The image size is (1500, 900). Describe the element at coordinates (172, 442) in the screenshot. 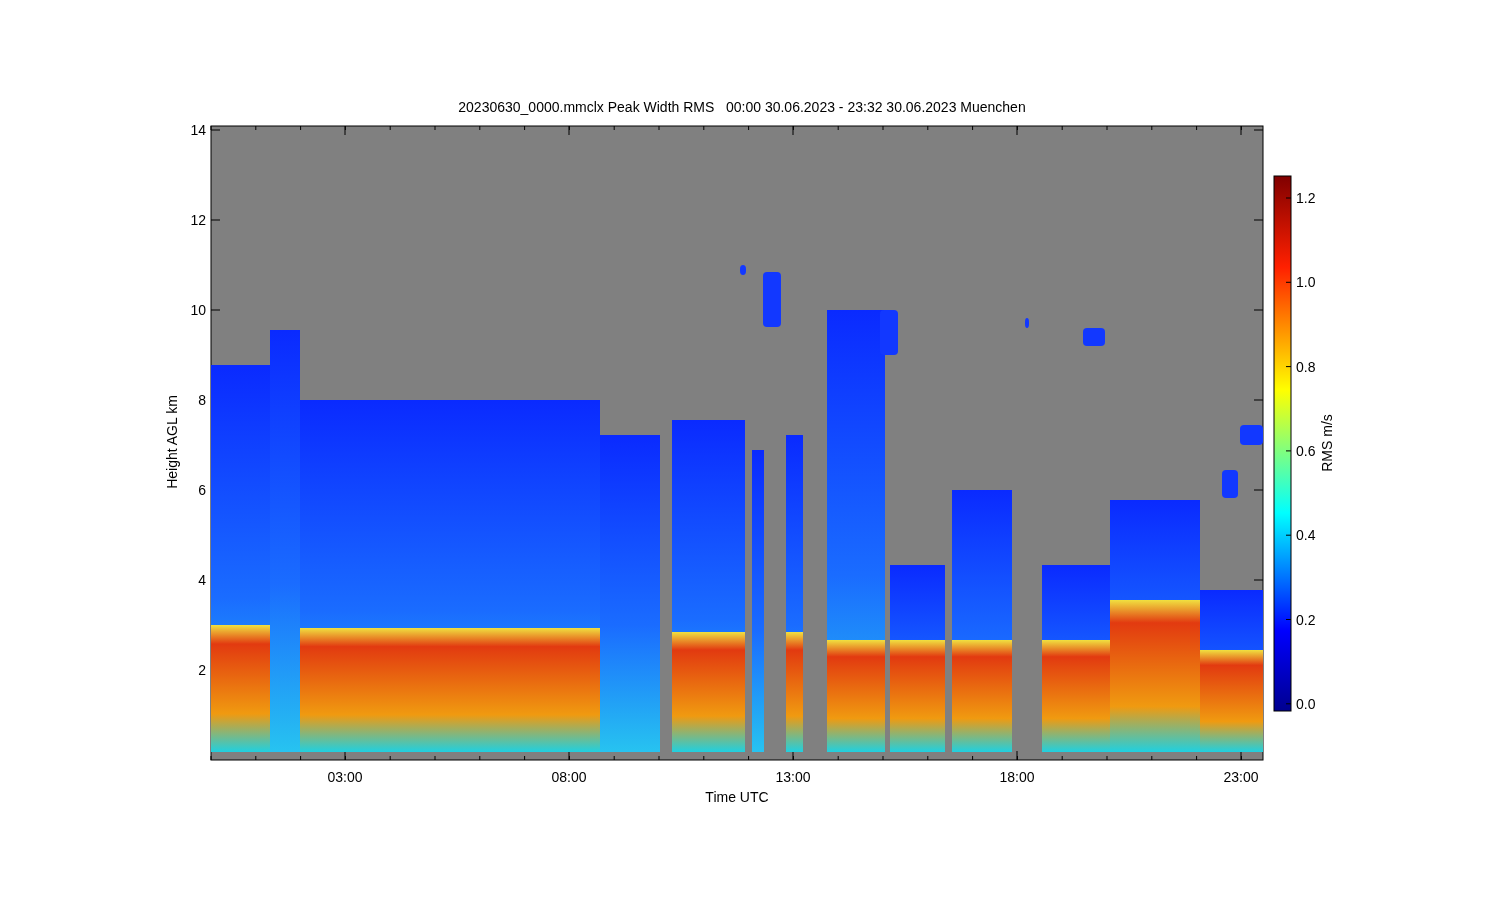

I see `y-axis-label: Height AGL km` at that location.